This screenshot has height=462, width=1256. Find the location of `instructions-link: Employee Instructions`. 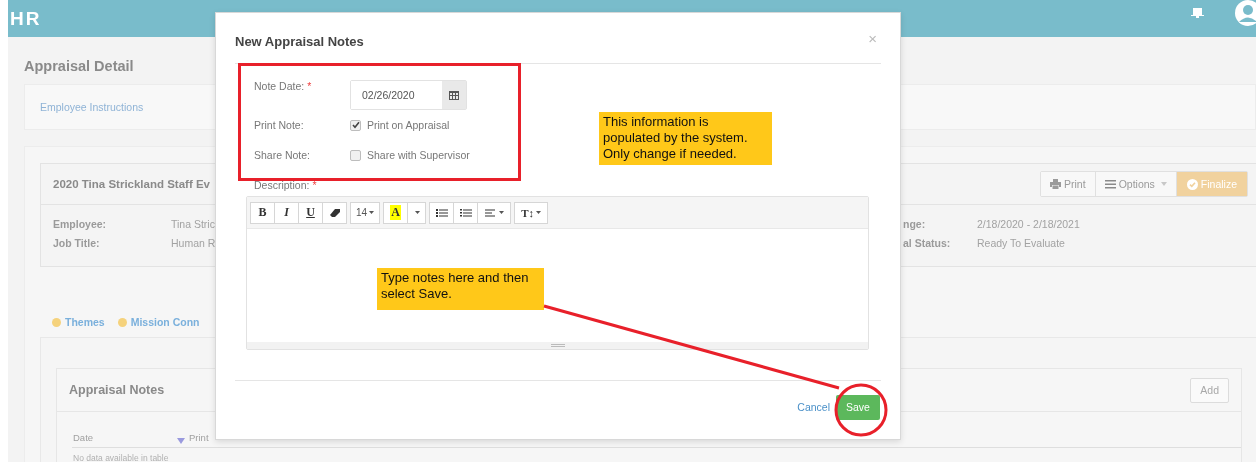

instructions-link: Employee Instructions is located at coordinates (92, 107).